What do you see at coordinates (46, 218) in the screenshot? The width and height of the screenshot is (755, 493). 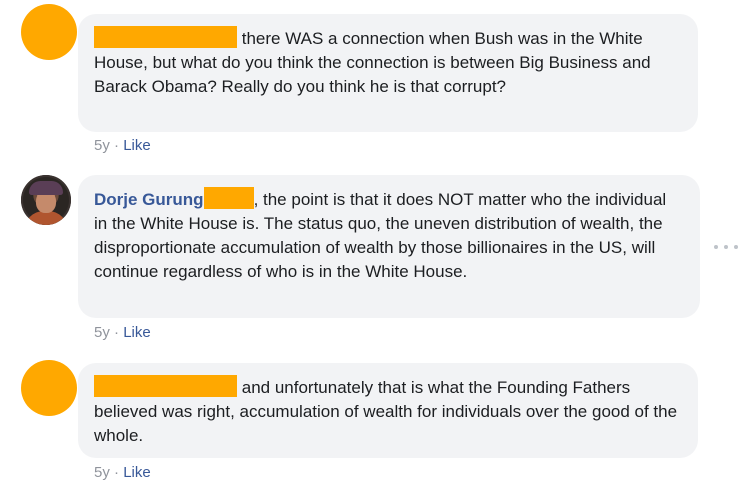 I see `avatar-shoulders` at bounding box center [46, 218].